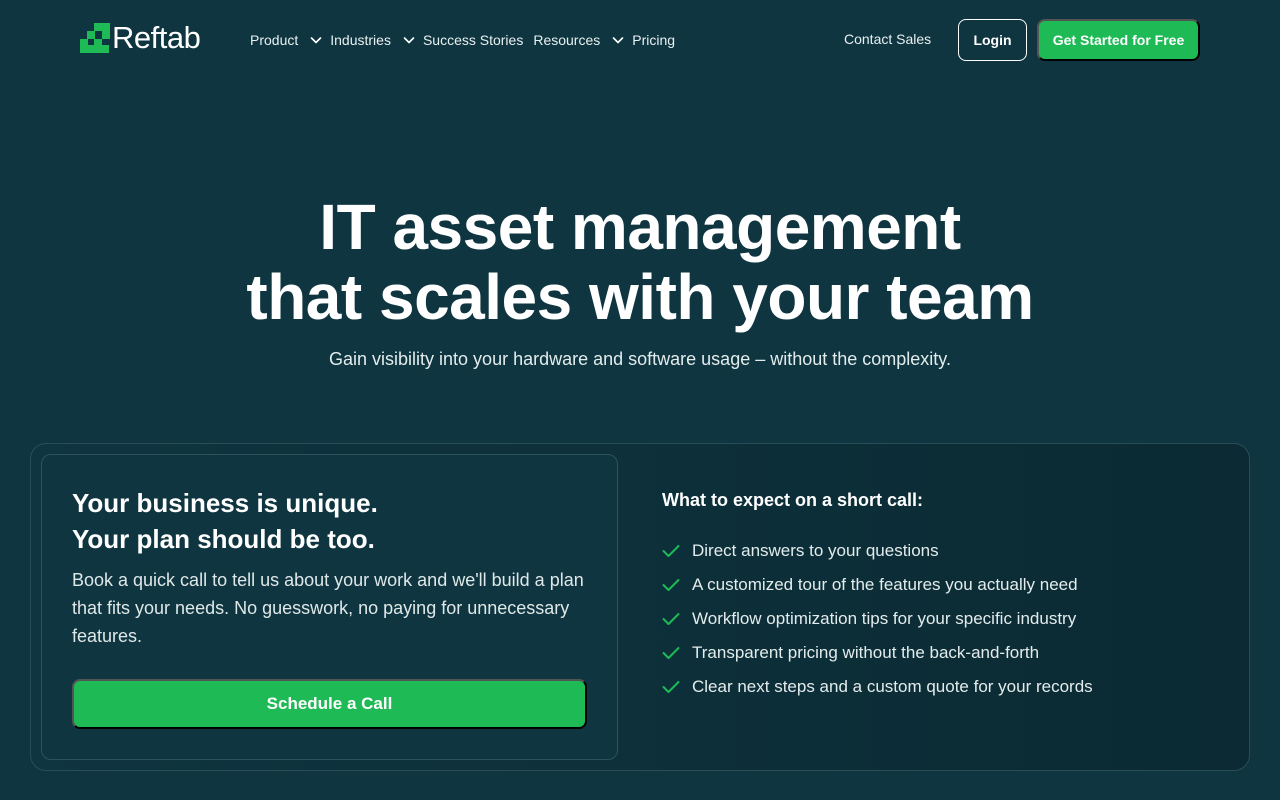 The image size is (1280, 800). I want to click on get-started-button: Get Started for Free, so click(1118, 40).